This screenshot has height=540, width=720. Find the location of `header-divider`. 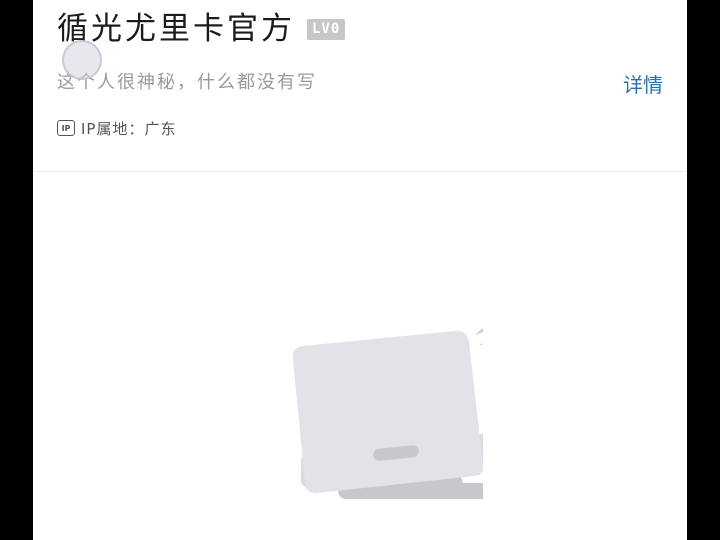

header-divider is located at coordinates (360, 171).